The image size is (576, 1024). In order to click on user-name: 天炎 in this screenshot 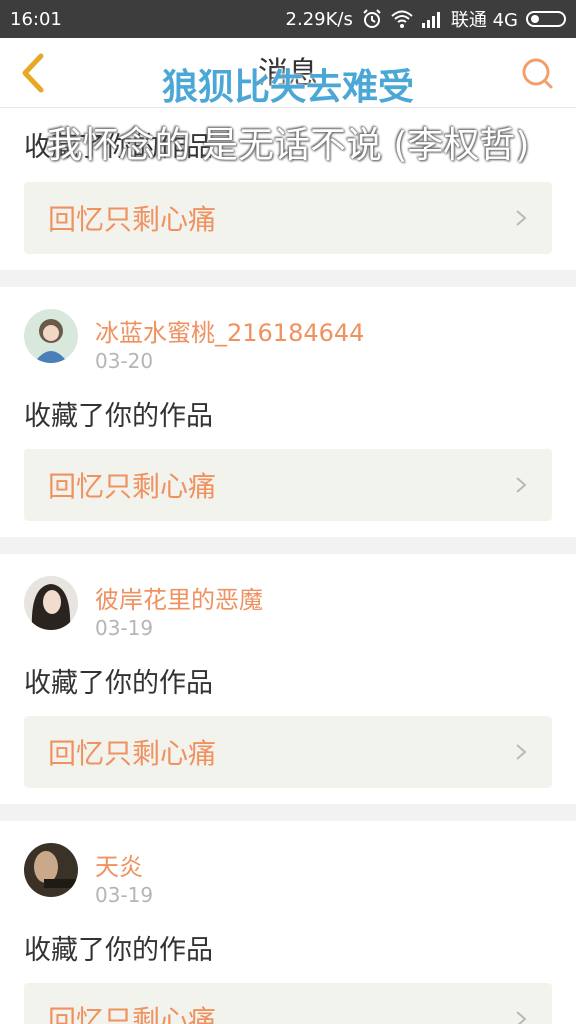, I will do `click(119, 864)`.